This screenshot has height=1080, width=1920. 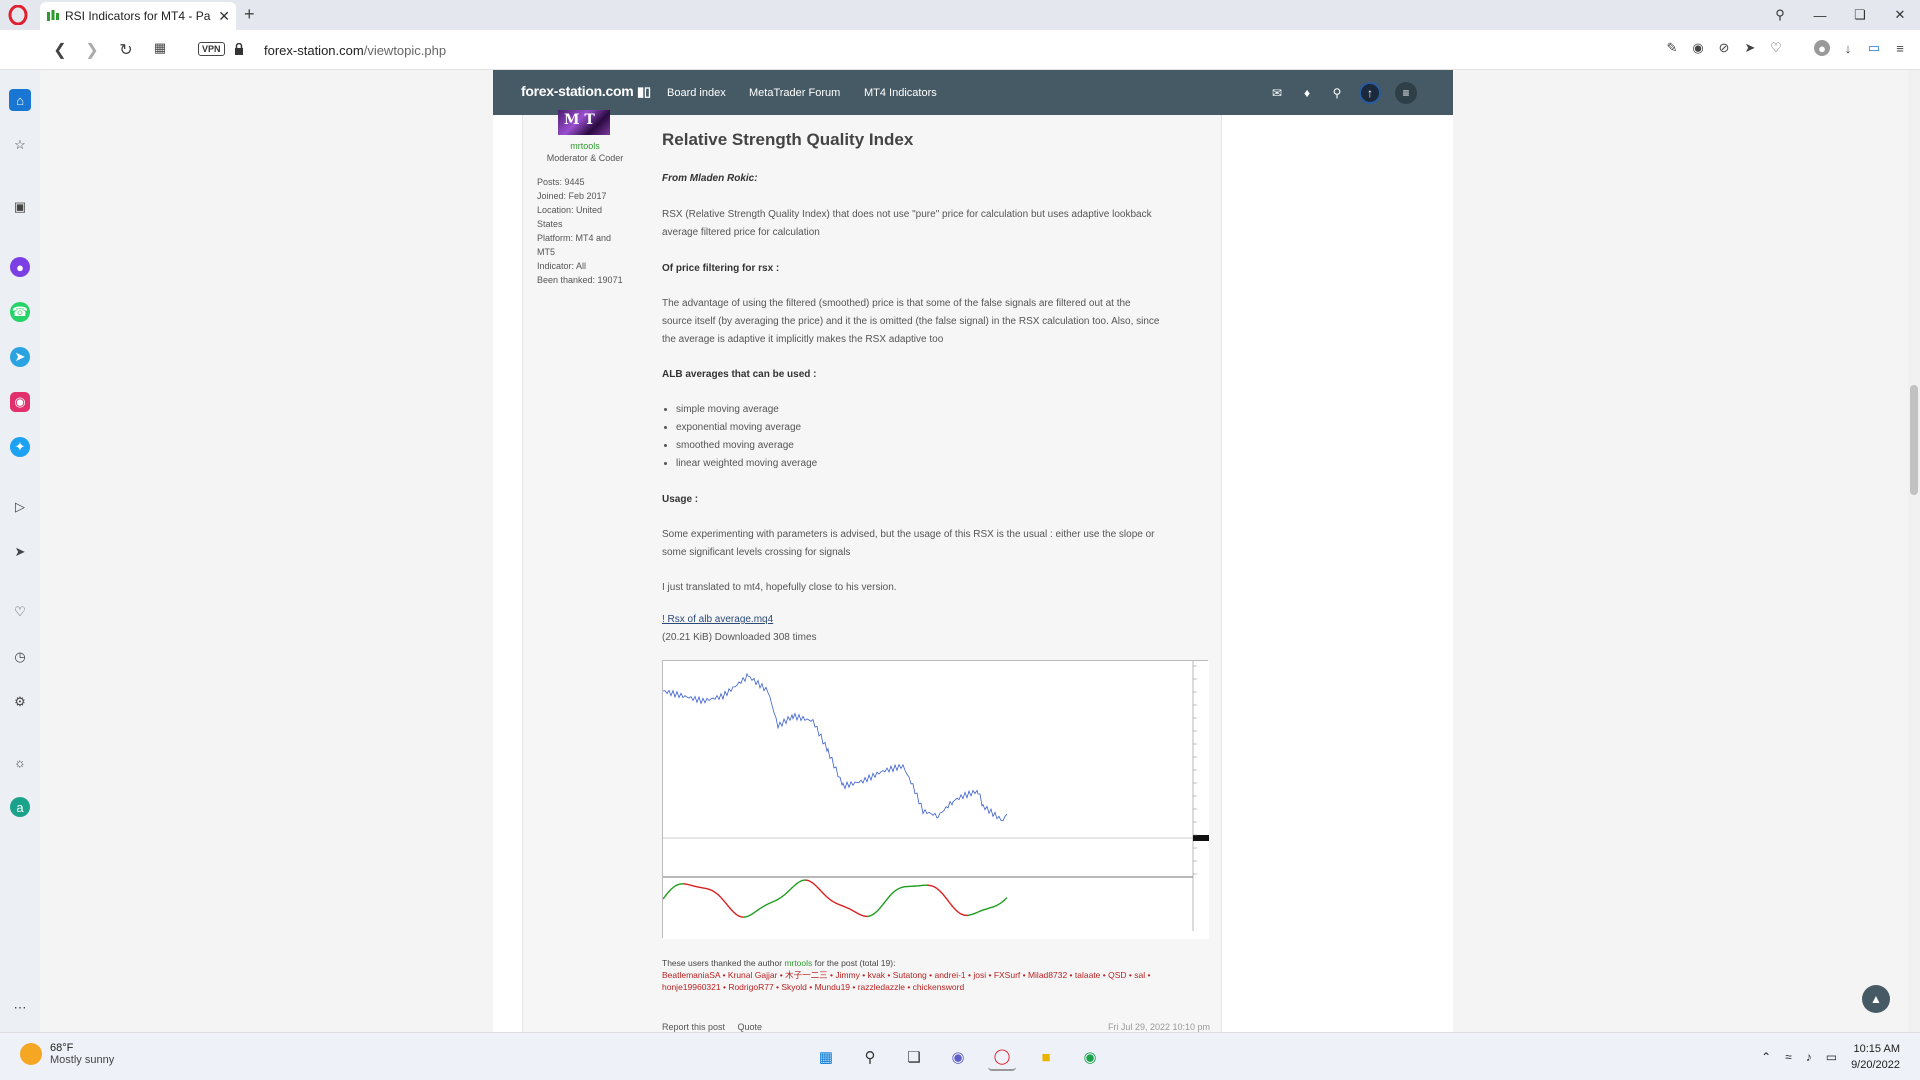 I want to click on tab-close-icon: ✕, so click(x=224, y=16).